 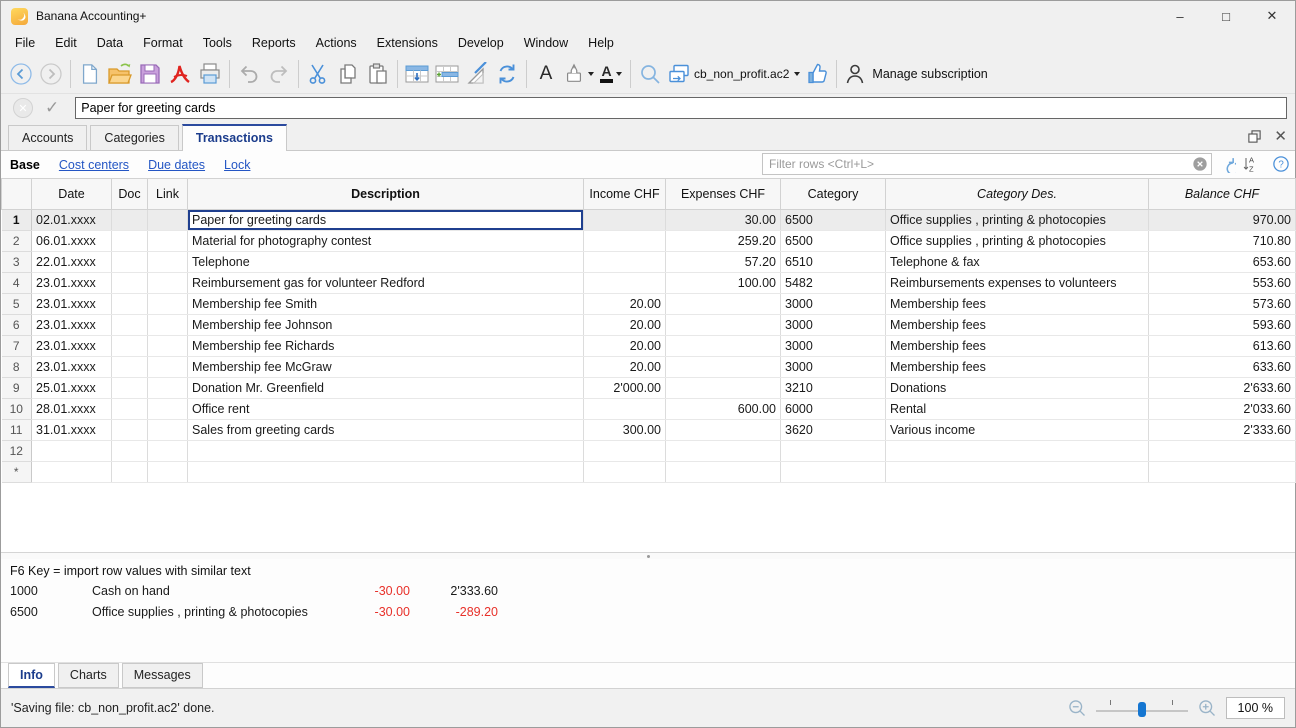 What do you see at coordinates (150, 74) in the screenshot?
I see `save-button` at bounding box center [150, 74].